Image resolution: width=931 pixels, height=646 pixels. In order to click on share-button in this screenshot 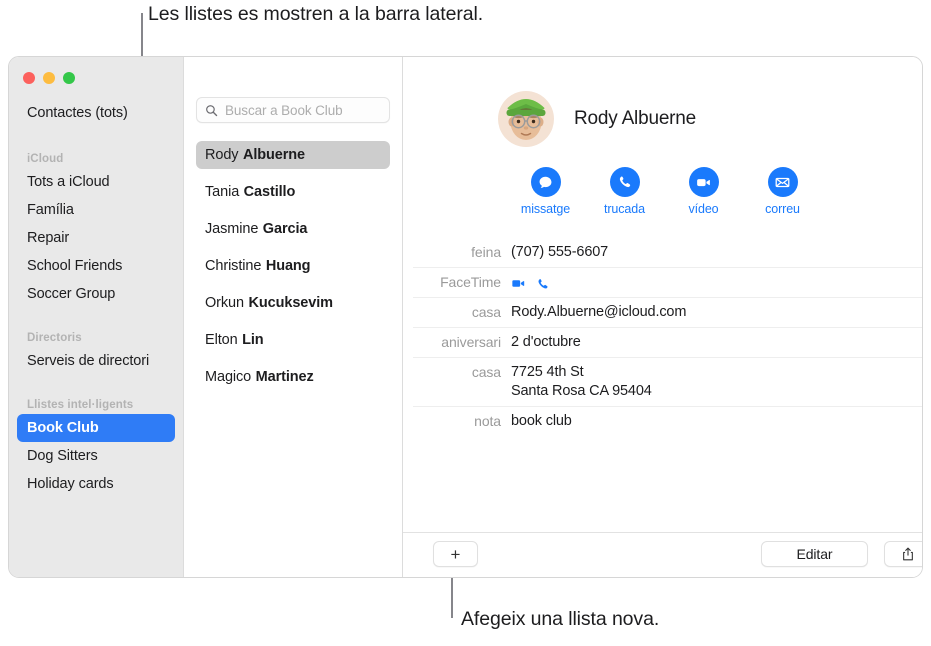, I will do `click(903, 554)`.